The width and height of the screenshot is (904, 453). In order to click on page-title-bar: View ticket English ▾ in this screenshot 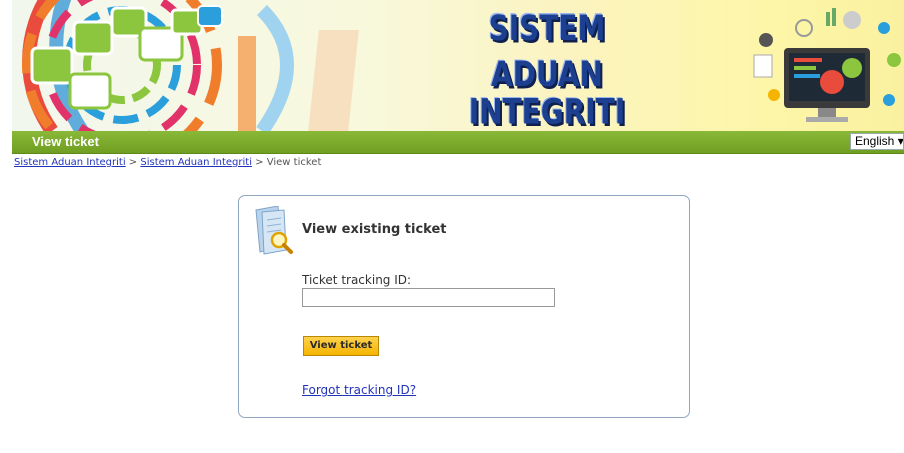, I will do `click(458, 142)`.